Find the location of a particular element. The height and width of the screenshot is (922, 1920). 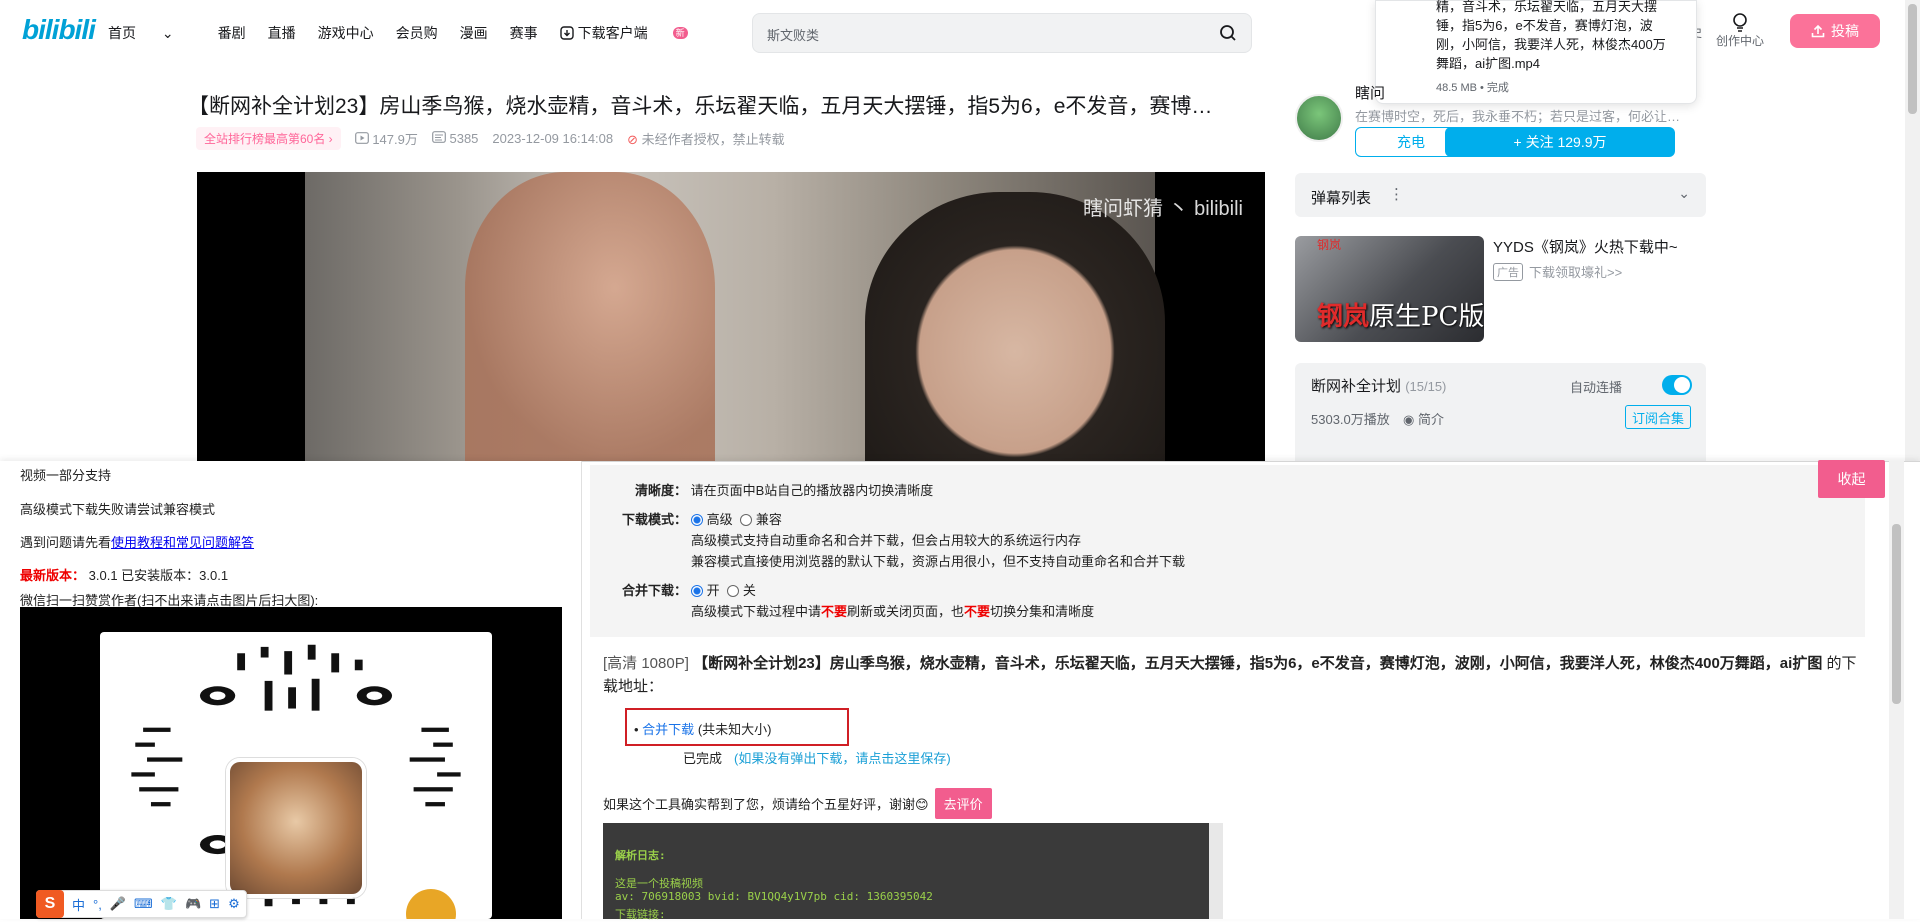

nav-game-center: 游戏中心 is located at coordinates (346, 33).